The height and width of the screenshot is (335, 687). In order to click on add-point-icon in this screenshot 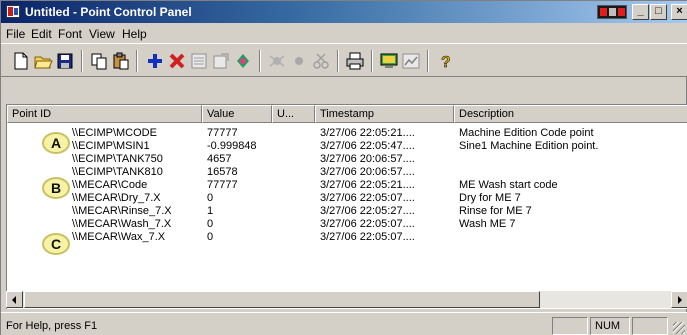, I will do `click(155, 61)`.